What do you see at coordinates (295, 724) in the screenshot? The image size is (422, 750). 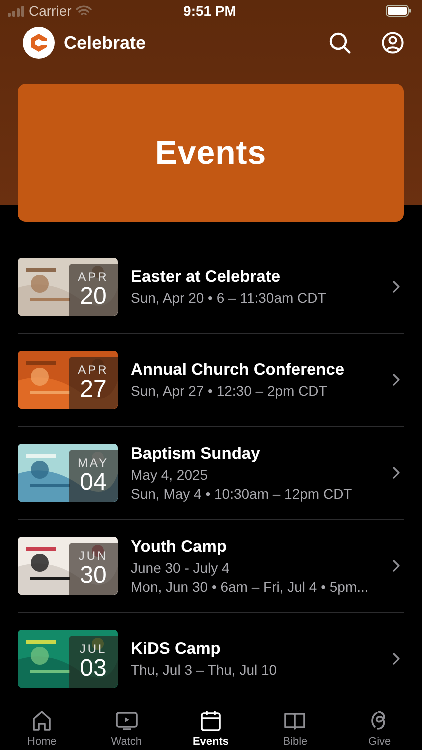 I see `tab-item: Bible` at bounding box center [295, 724].